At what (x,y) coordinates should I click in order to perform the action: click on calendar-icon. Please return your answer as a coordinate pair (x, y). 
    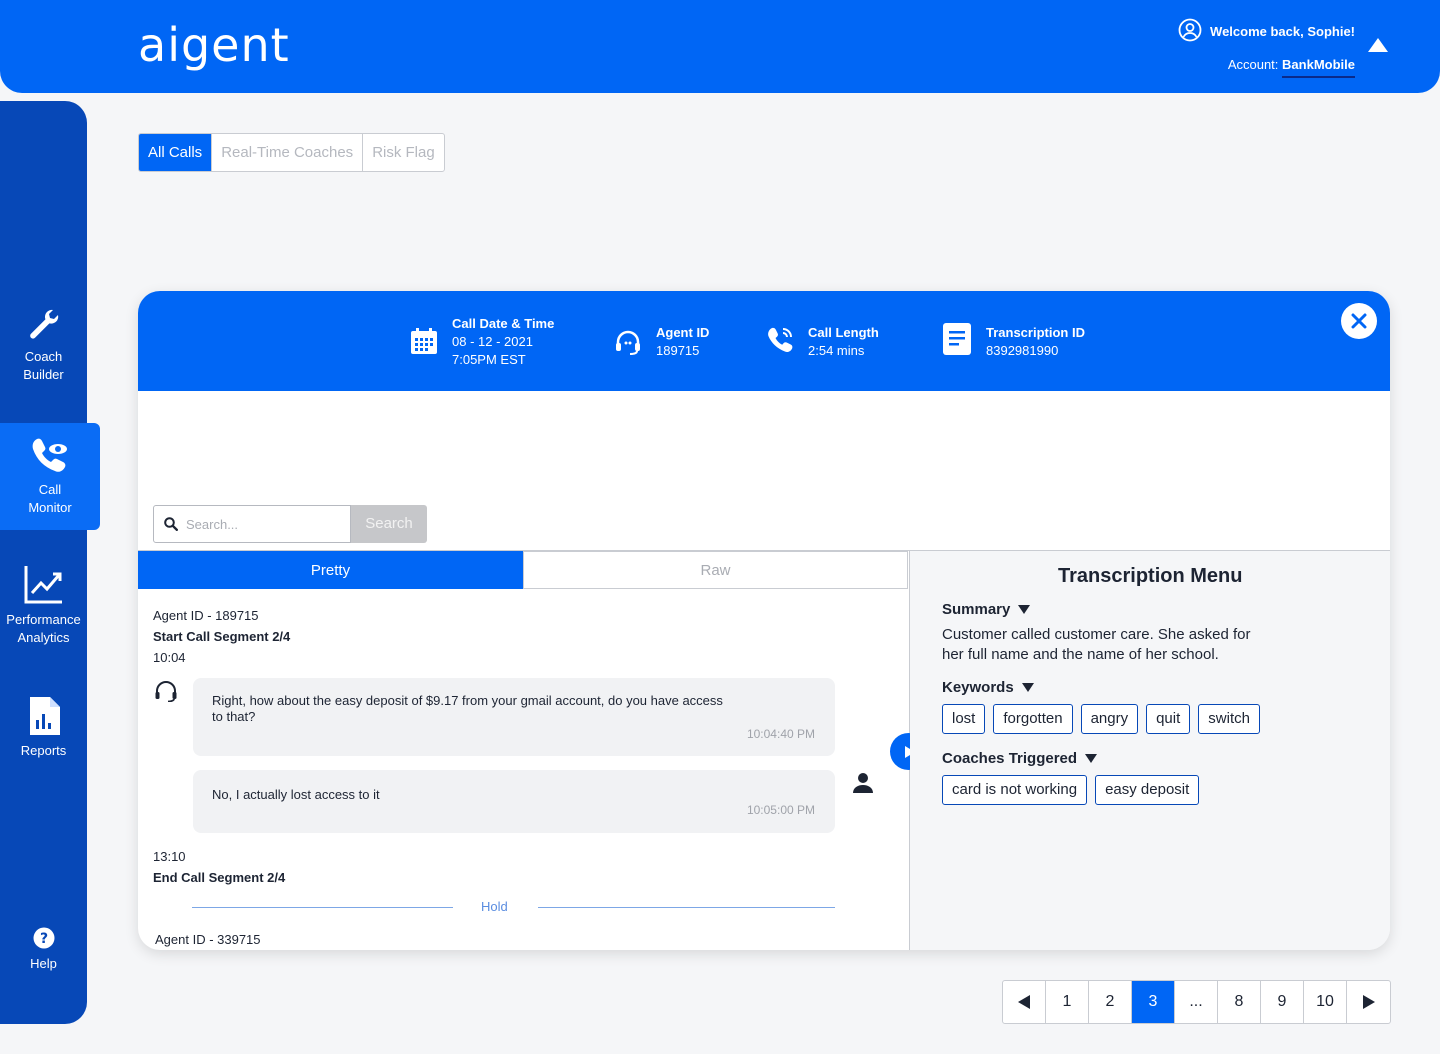
    Looking at the image, I should click on (424, 341).